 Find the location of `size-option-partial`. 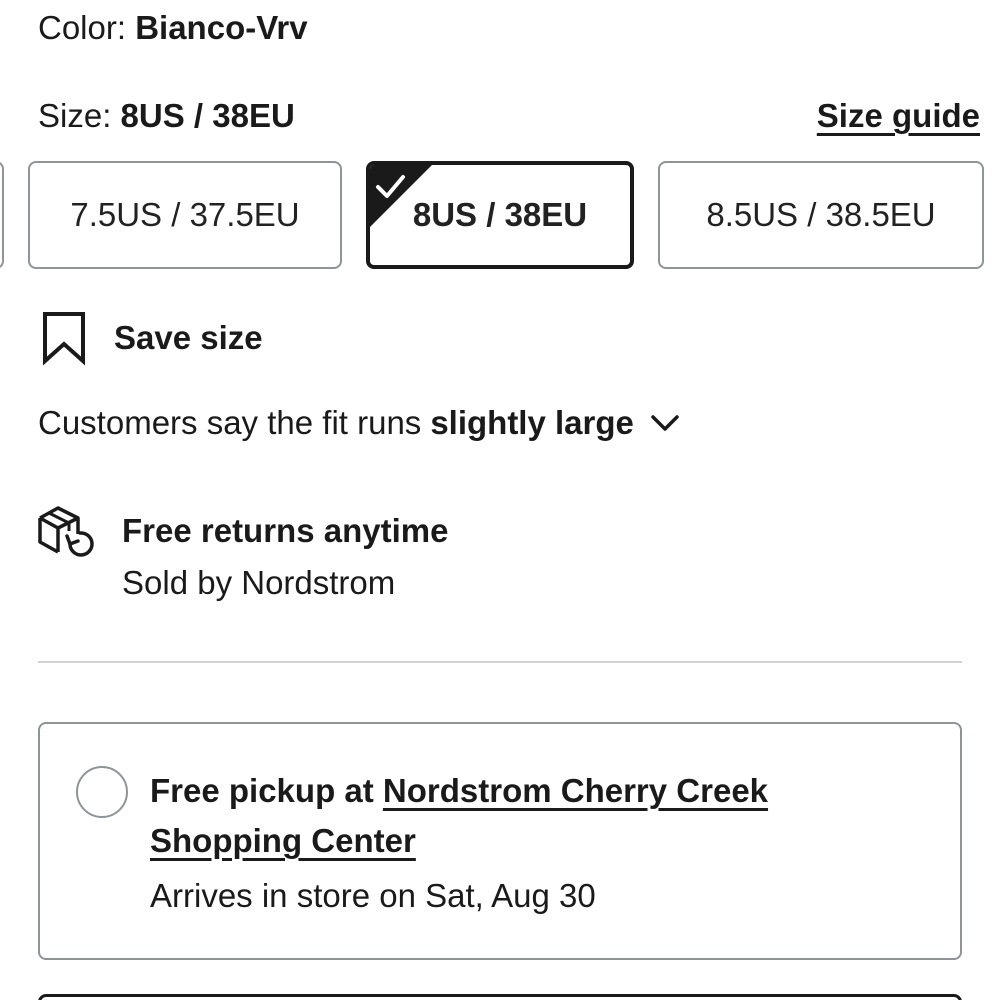

size-option-partial is located at coordinates (2, 215).